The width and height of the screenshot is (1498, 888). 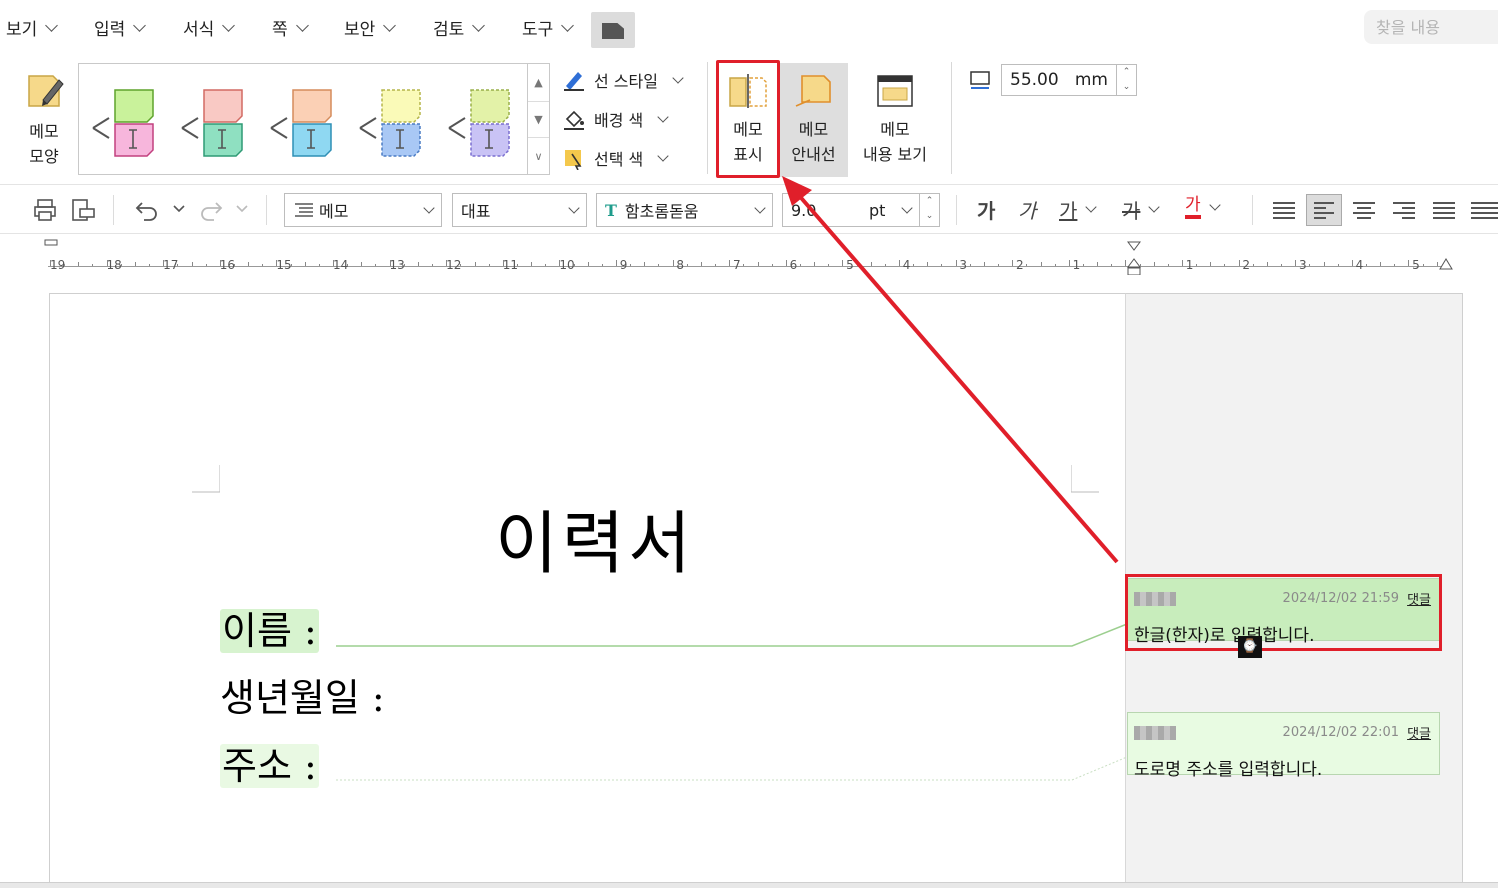 I want to click on bold-button: 가, so click(x=986, y=209).